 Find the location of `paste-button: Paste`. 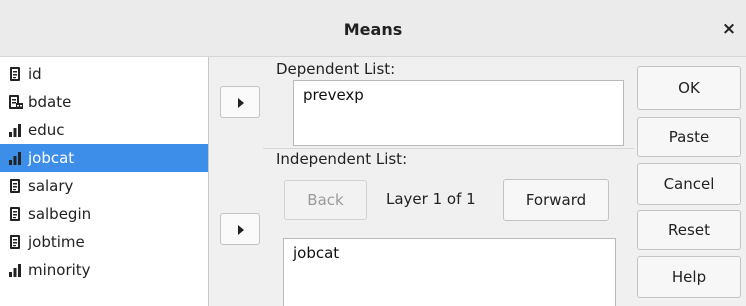

paste-button: Paste is located at coordinates (689, 137).